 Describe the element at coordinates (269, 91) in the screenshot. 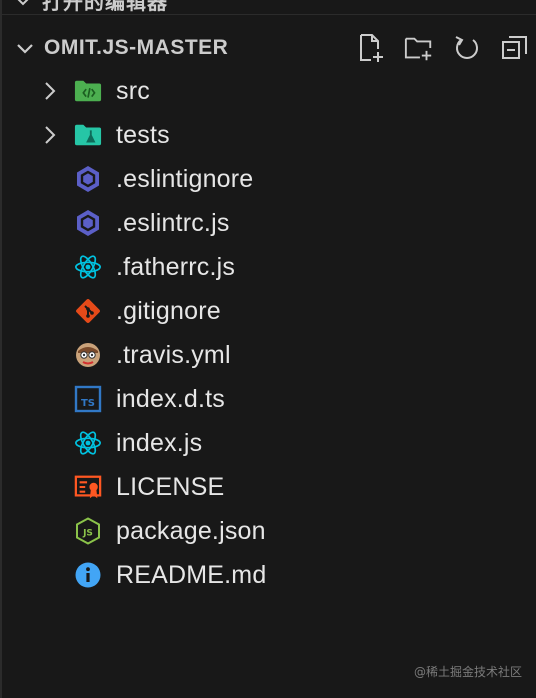

I see `tree-item-src: src` at that location.